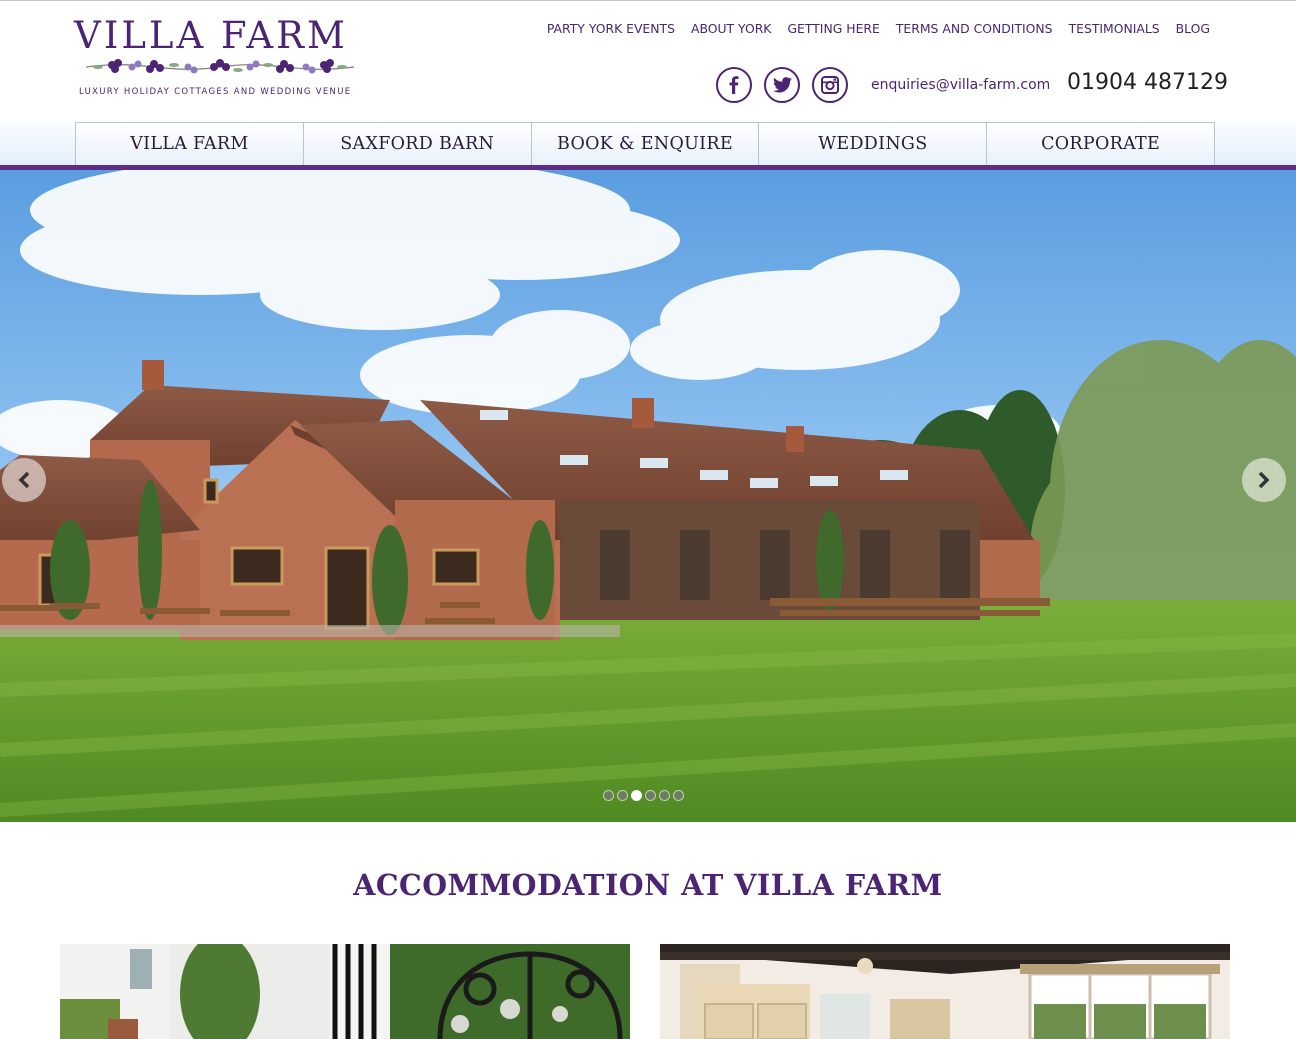  I want to click on top-link-about-york: ABOUT YORK, so click(731, 28).